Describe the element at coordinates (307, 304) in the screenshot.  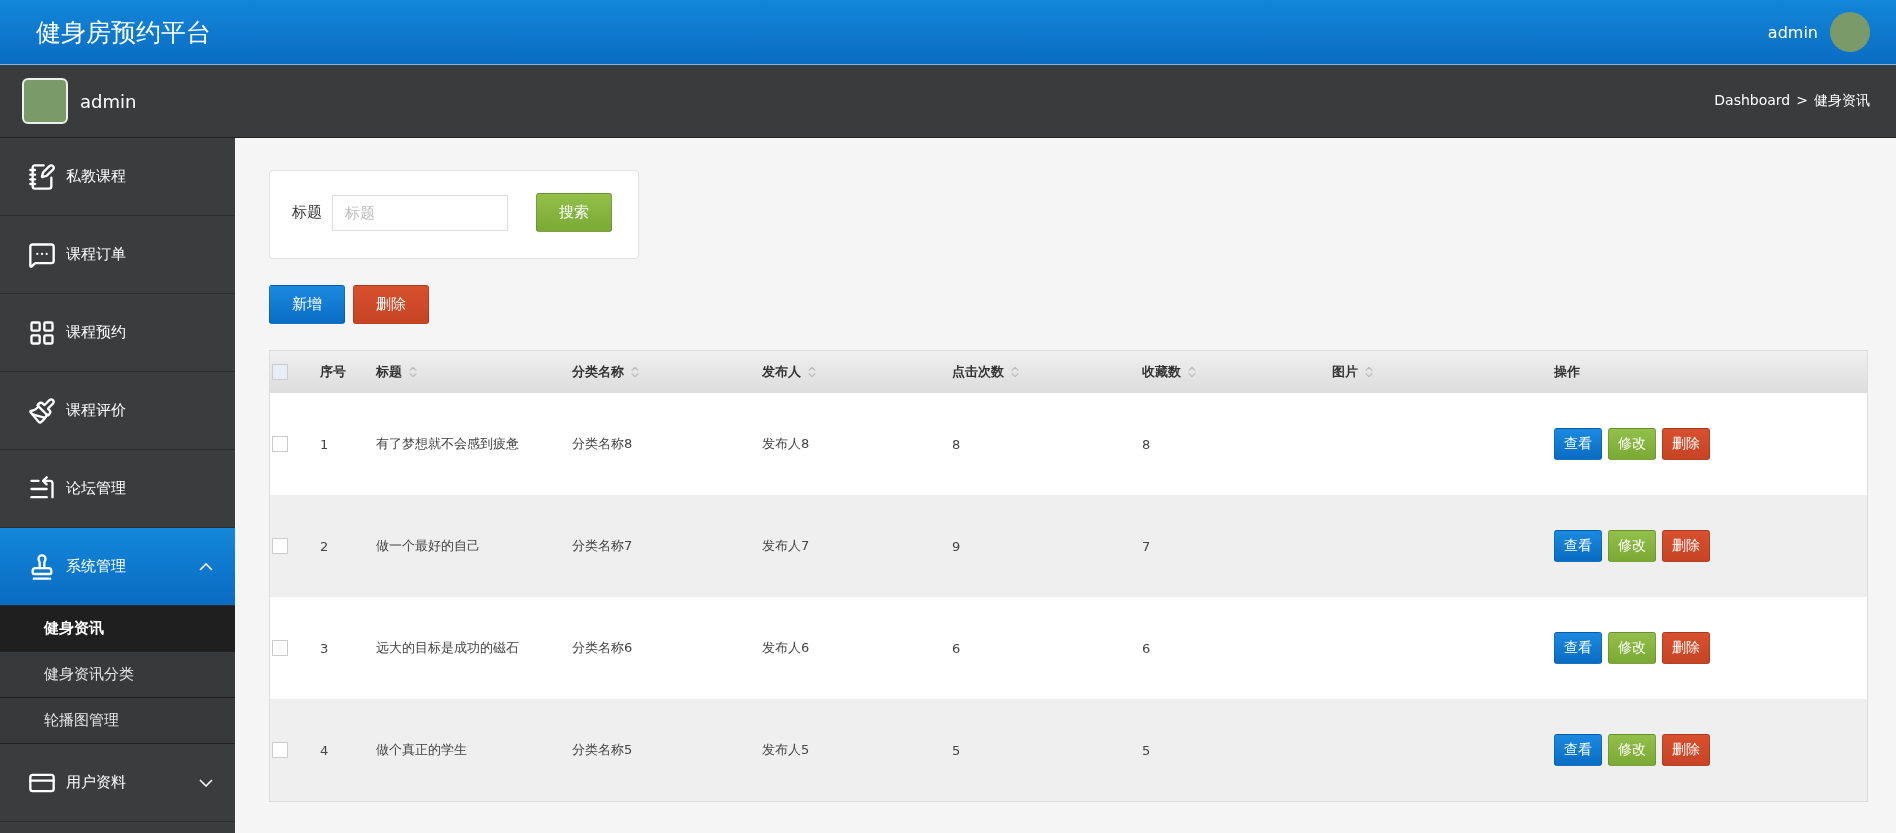
I see `add-button: 新增` at that location.